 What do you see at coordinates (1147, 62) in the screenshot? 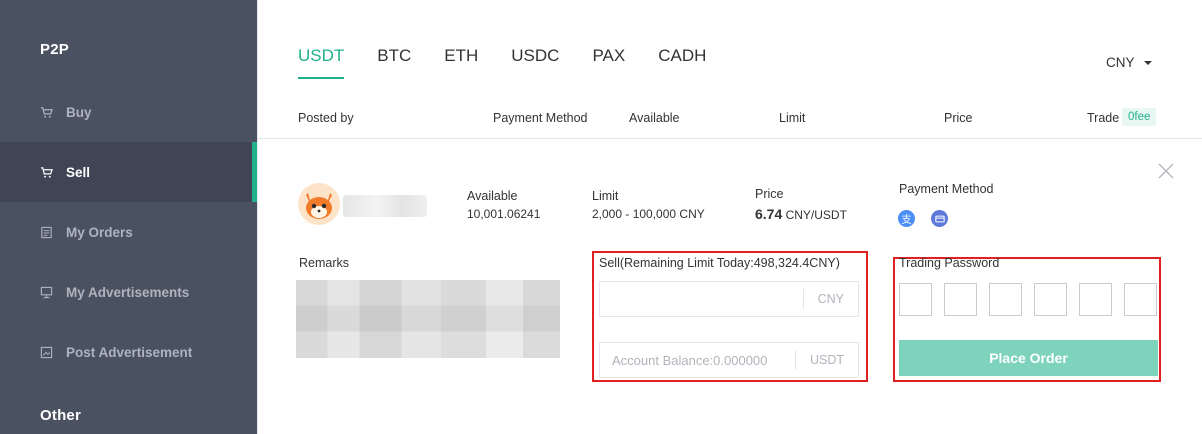
I see `caret-down-icon` at bounding box center [1147, 62].